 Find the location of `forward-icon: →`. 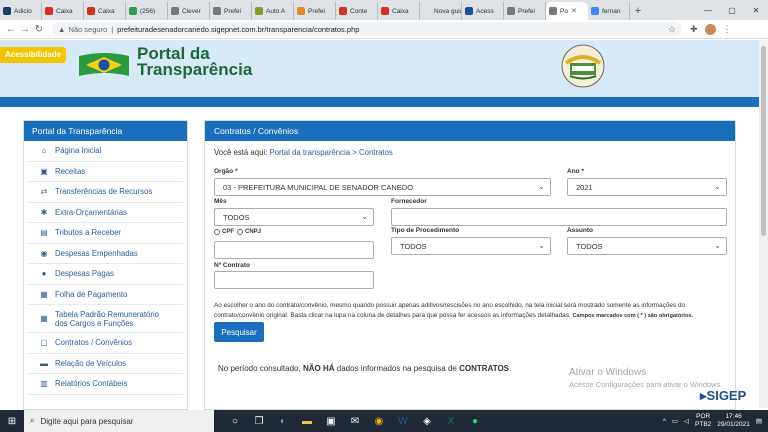

forward-icon: → is located at coordinates (25, 29).